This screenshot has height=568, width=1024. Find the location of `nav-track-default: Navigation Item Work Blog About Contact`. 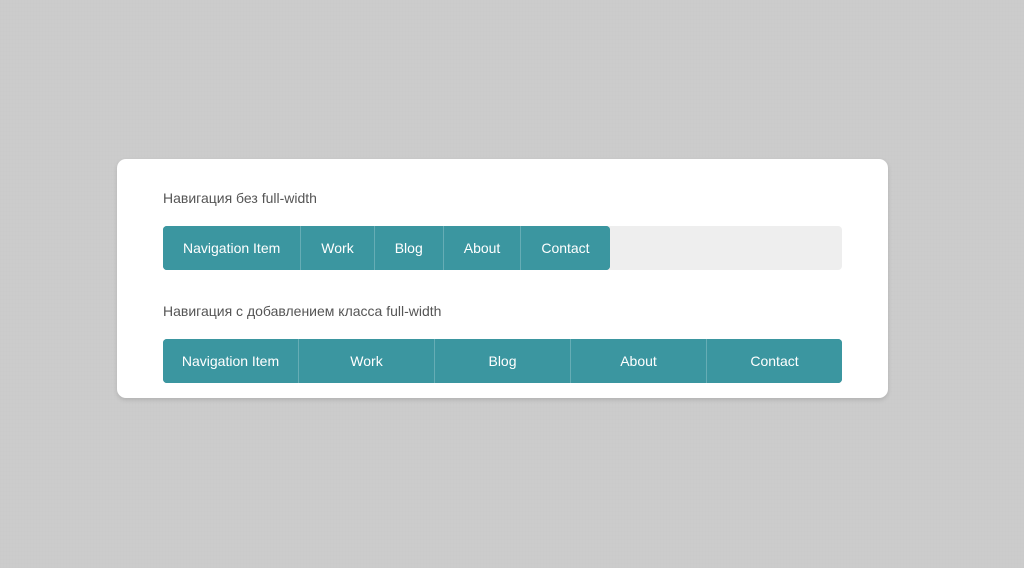

nav-track-default: Navigation Item Work Blog About Contact is located at coordinates (502, 248).